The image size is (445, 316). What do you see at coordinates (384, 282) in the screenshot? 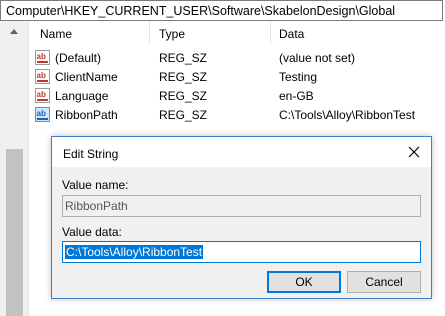
I see `cancel-button: Cancel` at bounding box center [384, 282].